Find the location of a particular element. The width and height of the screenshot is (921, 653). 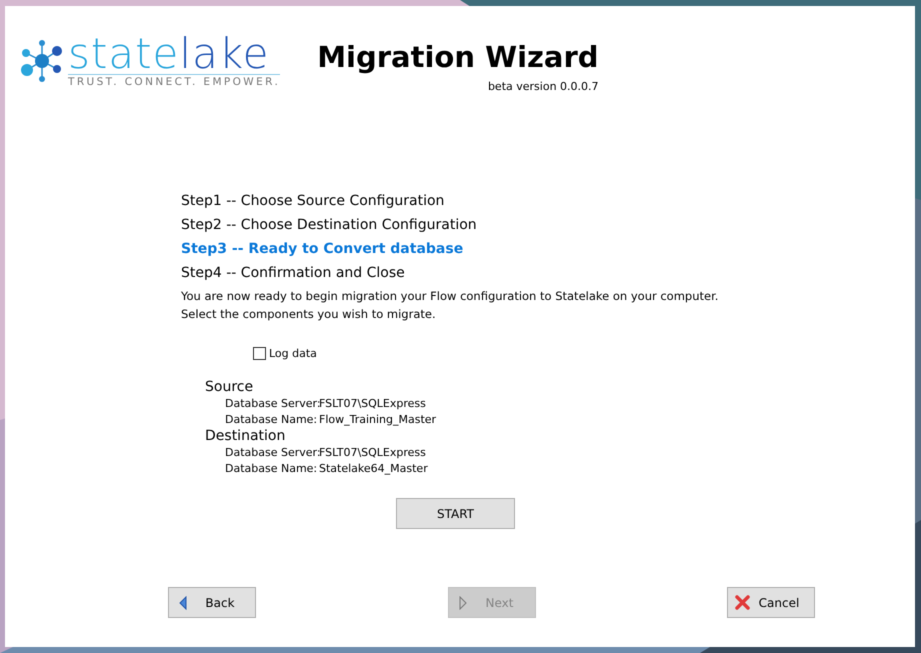

right-arrow-icon is located at coordinates (462, 603).